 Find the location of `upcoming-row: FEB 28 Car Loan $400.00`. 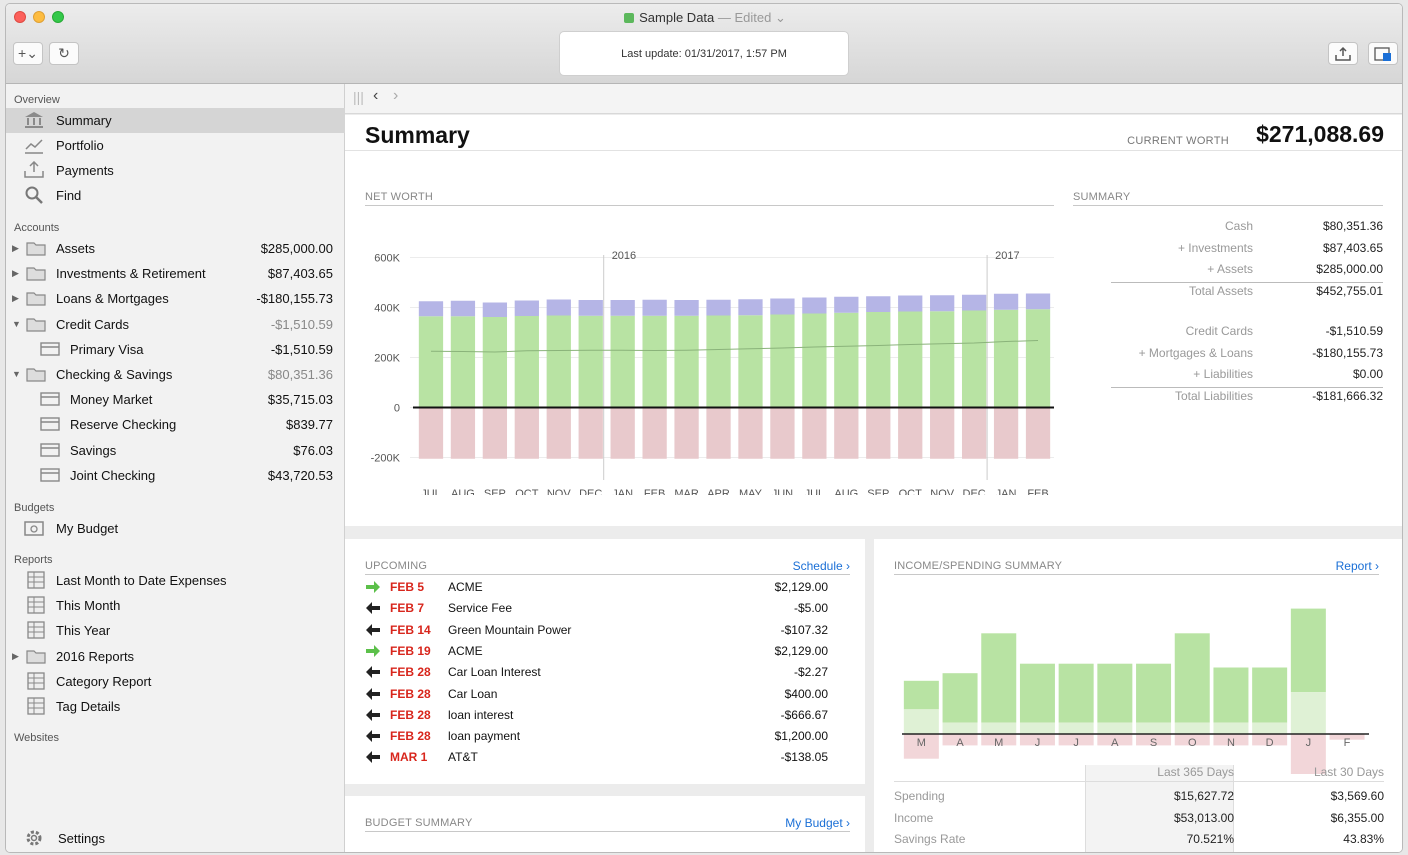

upcoming-row: FEB 28 Car Loan $400.00 is located at coordinates (596, 697).